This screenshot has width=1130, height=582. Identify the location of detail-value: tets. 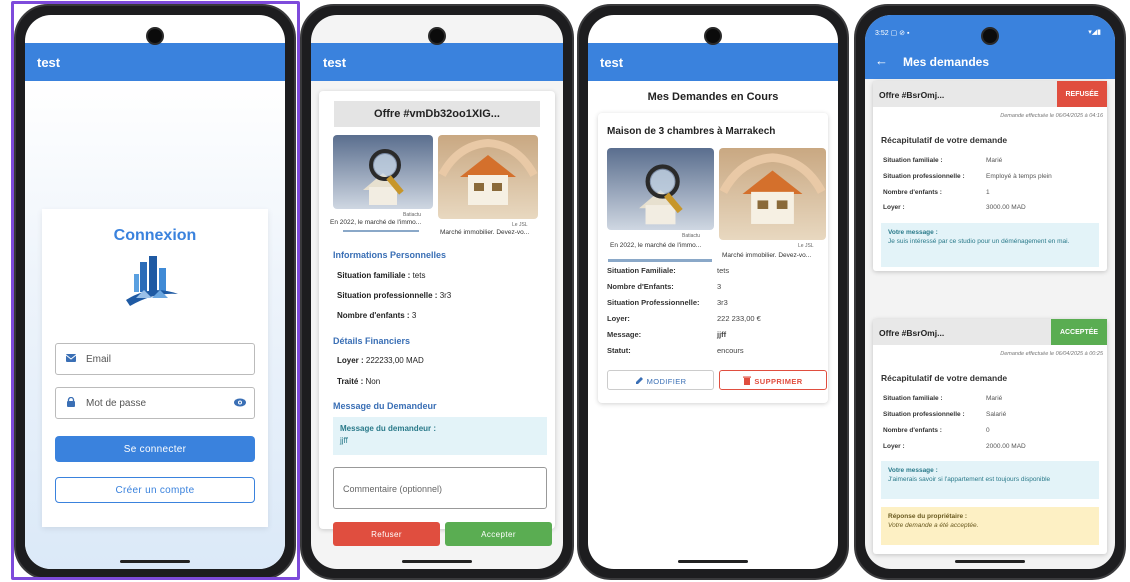
(723, 270).